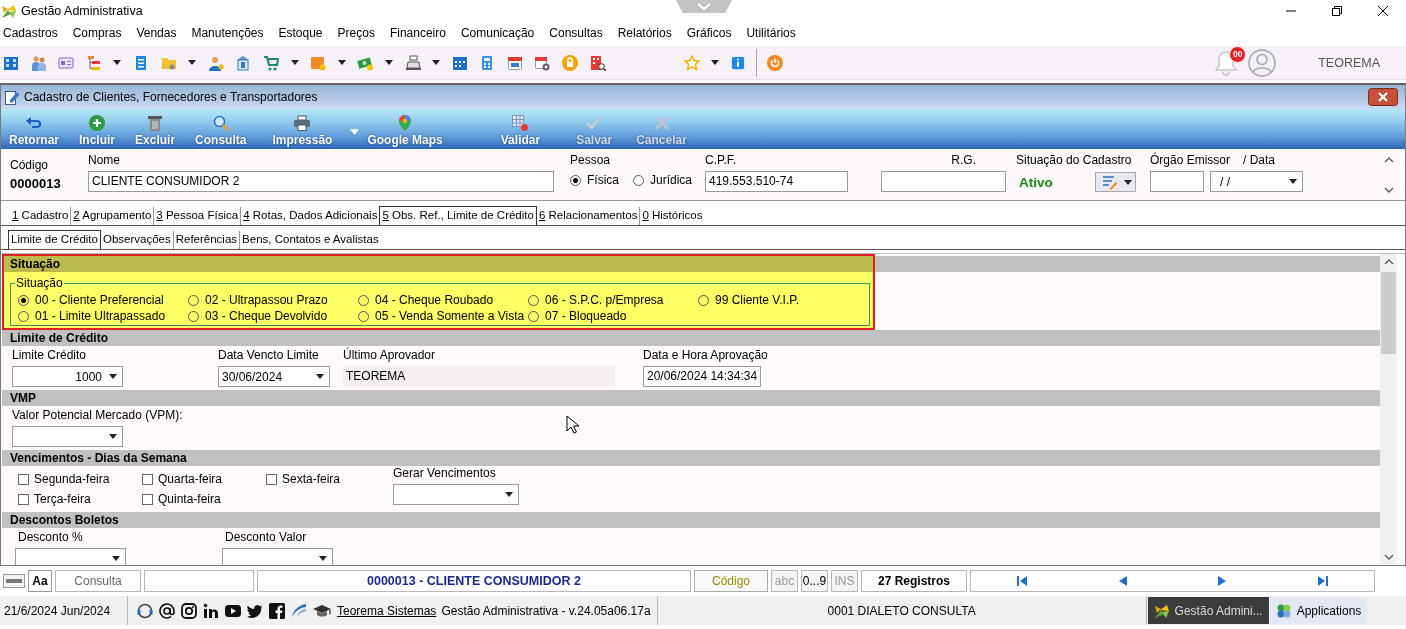 The width and height of the screenshot is (1406, 629). What do you see at coordinates (1161, 610) in the screenshot?
I see `app-logo-icon` at bounding box center [1161, 610].